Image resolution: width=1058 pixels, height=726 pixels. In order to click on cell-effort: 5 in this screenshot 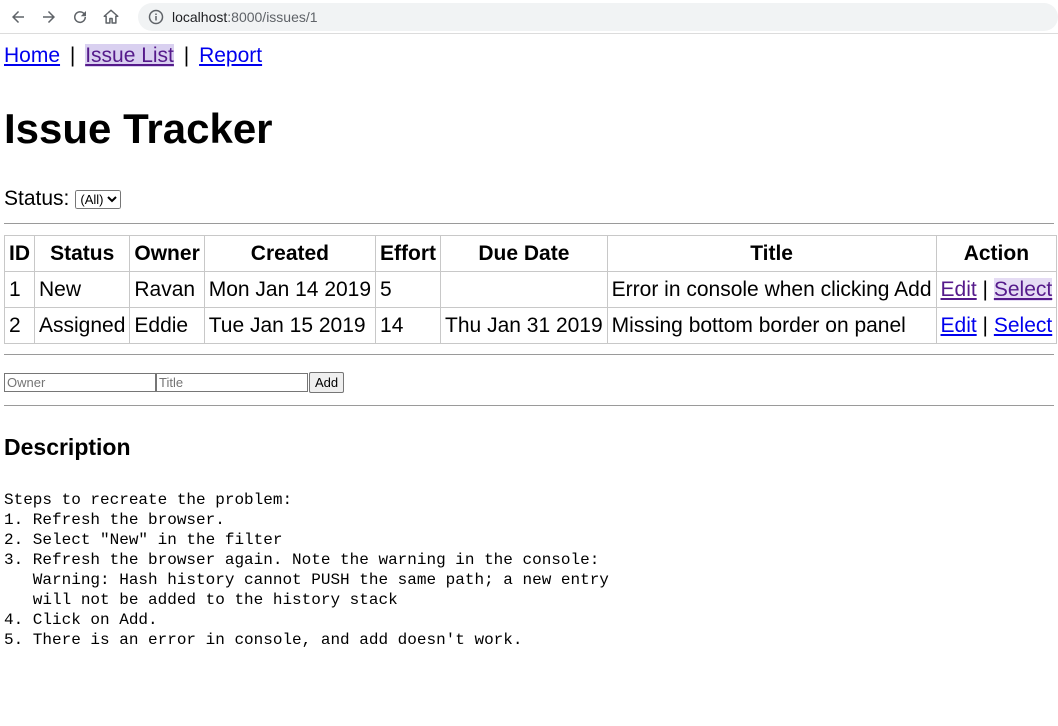, I will do `click(408, 289)`.